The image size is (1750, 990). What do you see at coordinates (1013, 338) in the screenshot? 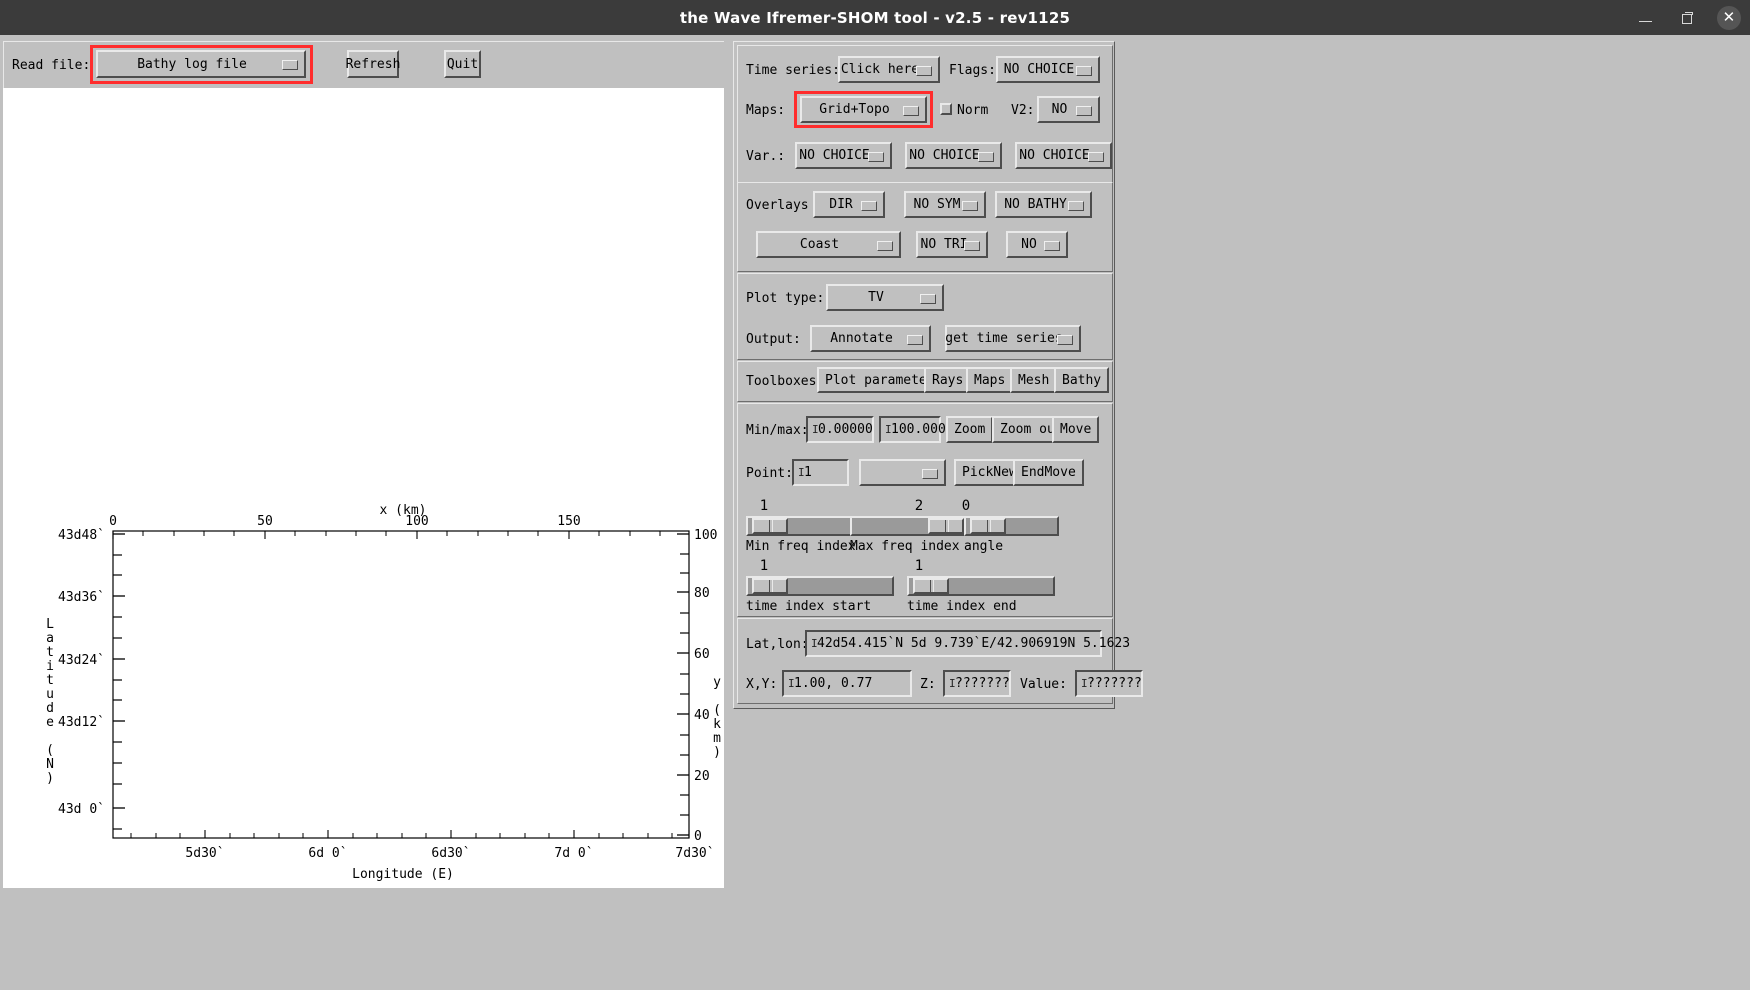
I see `get-time-series-dropdown: get time series` at bounding box center [1013, 338].